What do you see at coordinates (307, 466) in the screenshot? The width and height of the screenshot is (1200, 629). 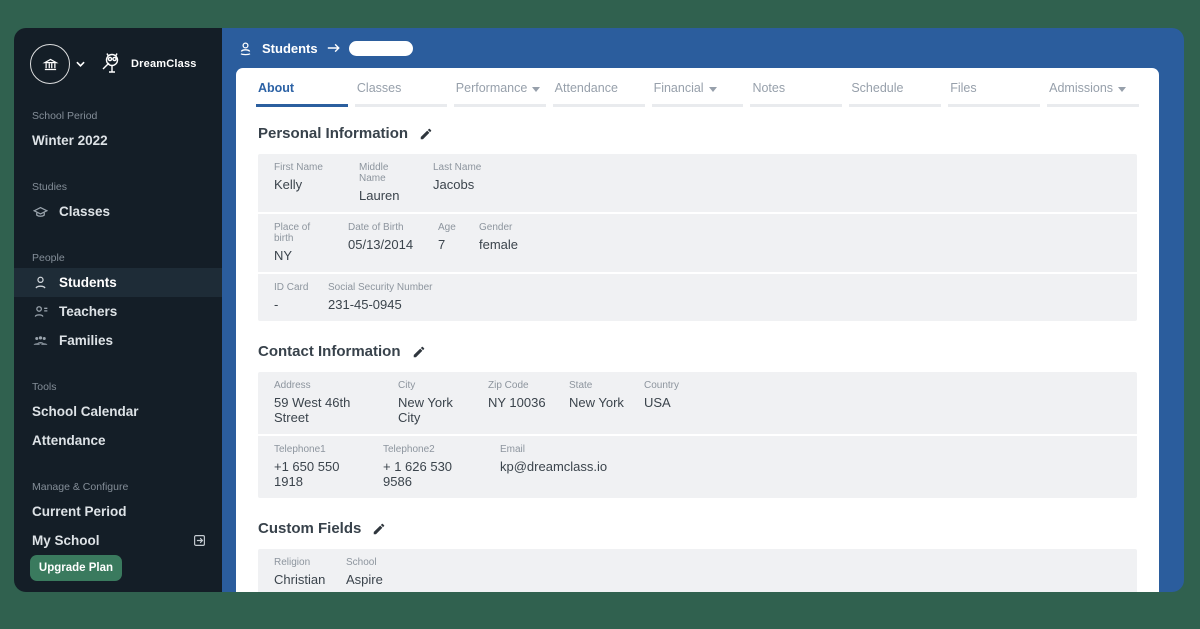 I see `field-telephone1: Telephone1 +1 650 550 1918` at bounding box center [307, 466].